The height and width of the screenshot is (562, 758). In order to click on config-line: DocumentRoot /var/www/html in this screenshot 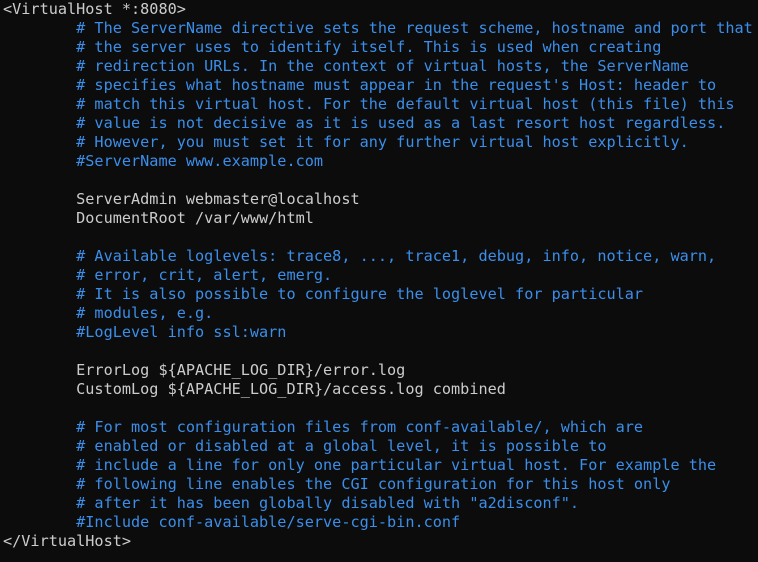, I will do `click(158, 218)`.